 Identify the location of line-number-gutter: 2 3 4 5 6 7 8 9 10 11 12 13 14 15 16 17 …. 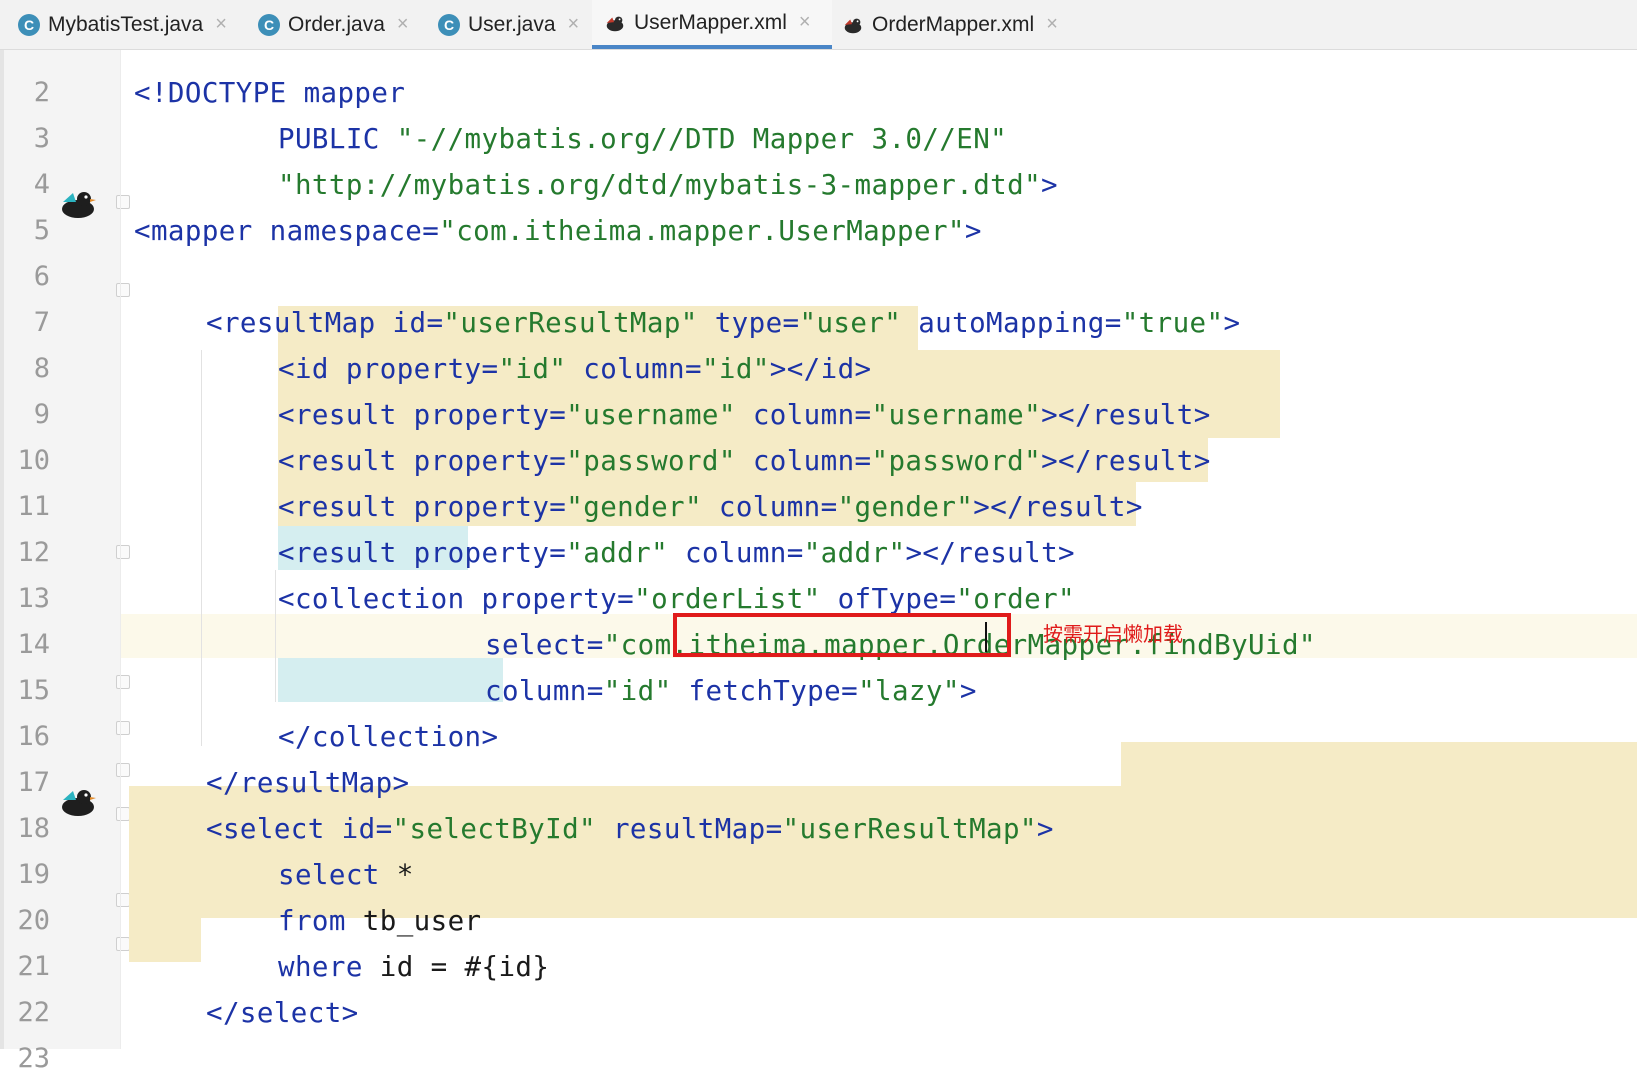
(65, 562).